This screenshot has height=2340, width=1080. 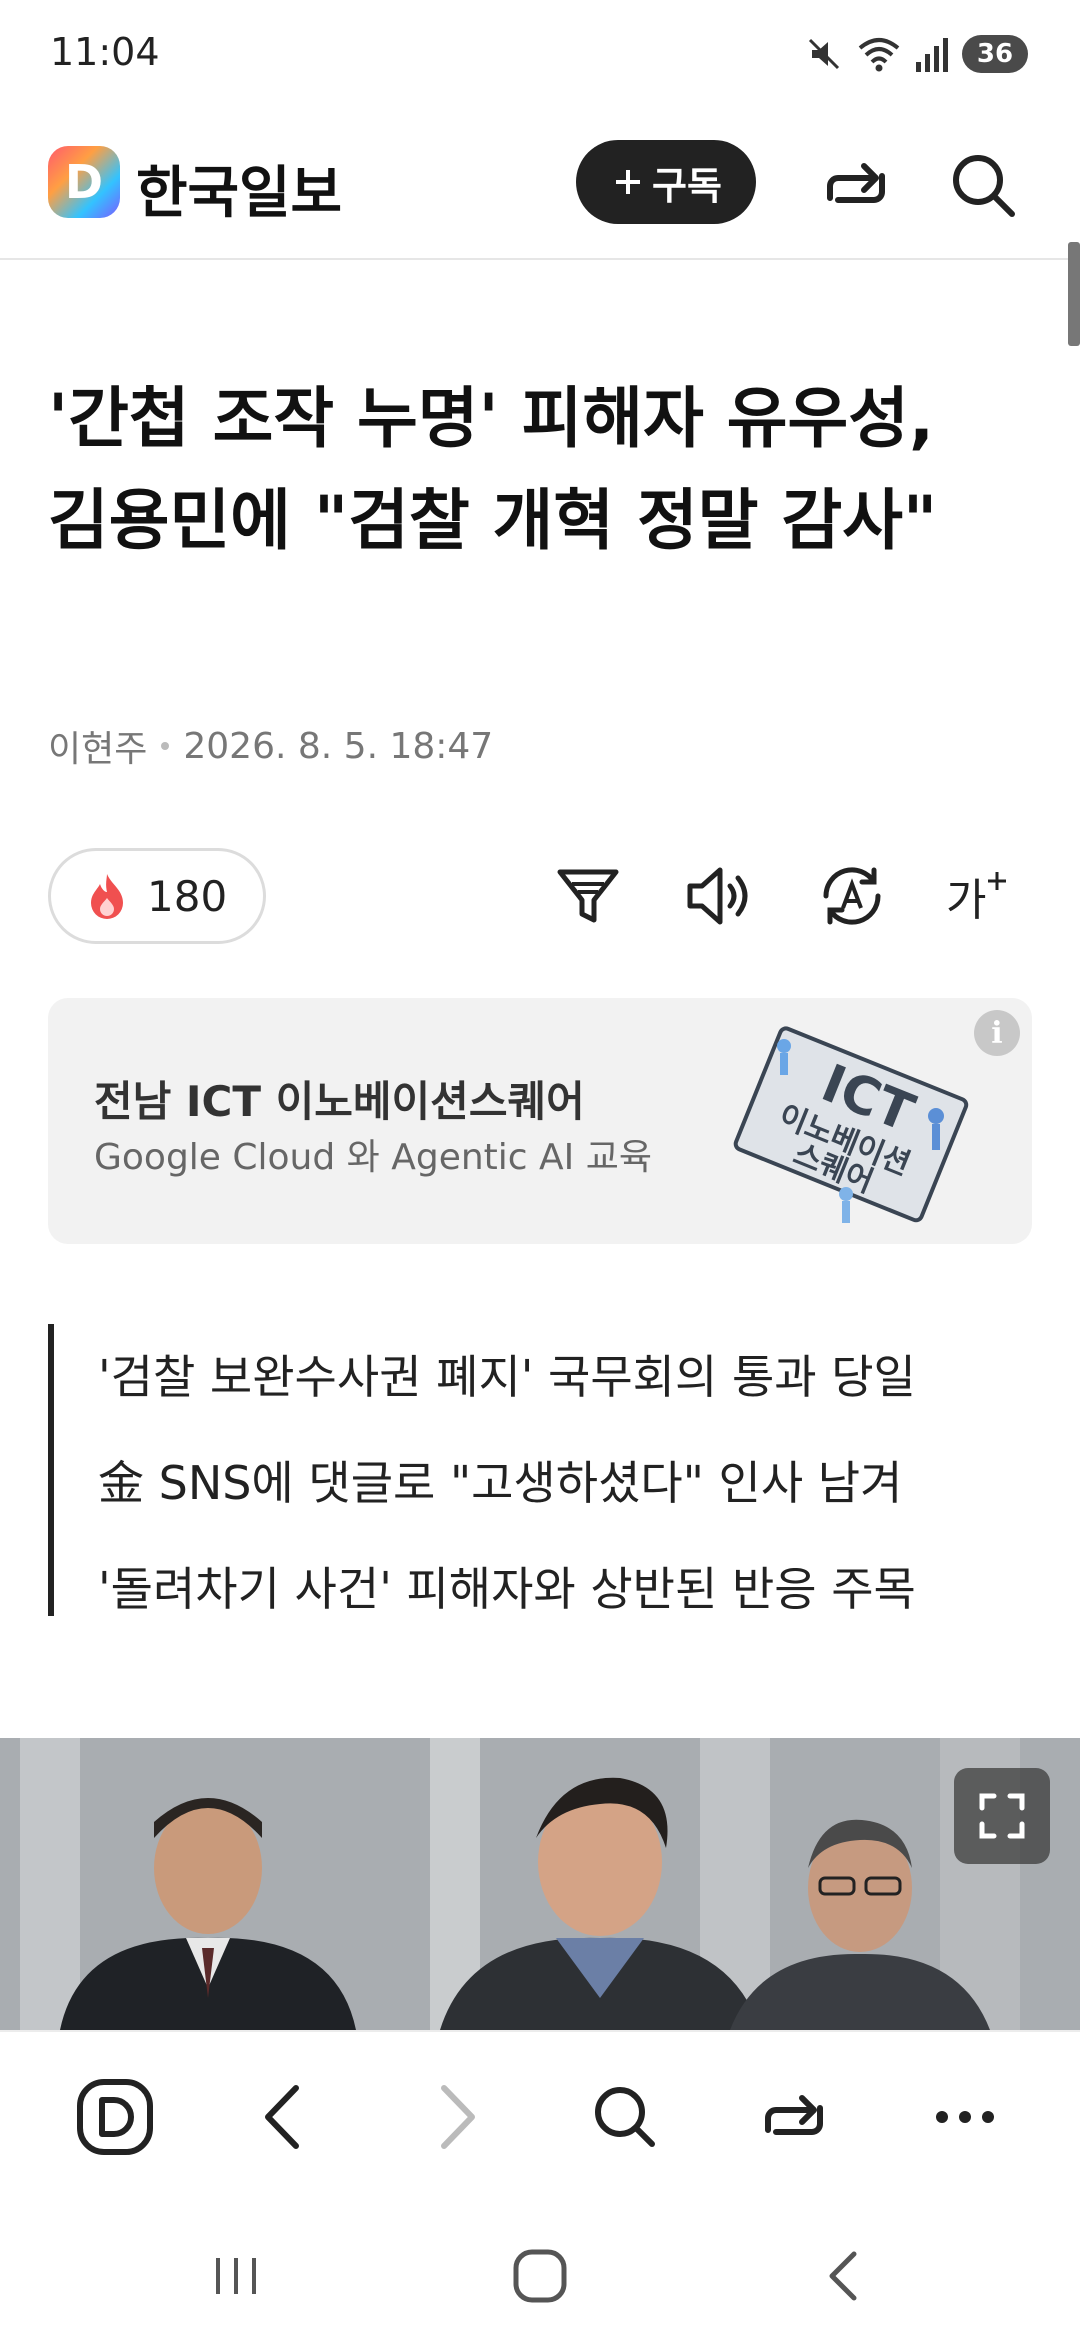 I want to click on ad-info-icon: i, so click(x=997, y=1033).